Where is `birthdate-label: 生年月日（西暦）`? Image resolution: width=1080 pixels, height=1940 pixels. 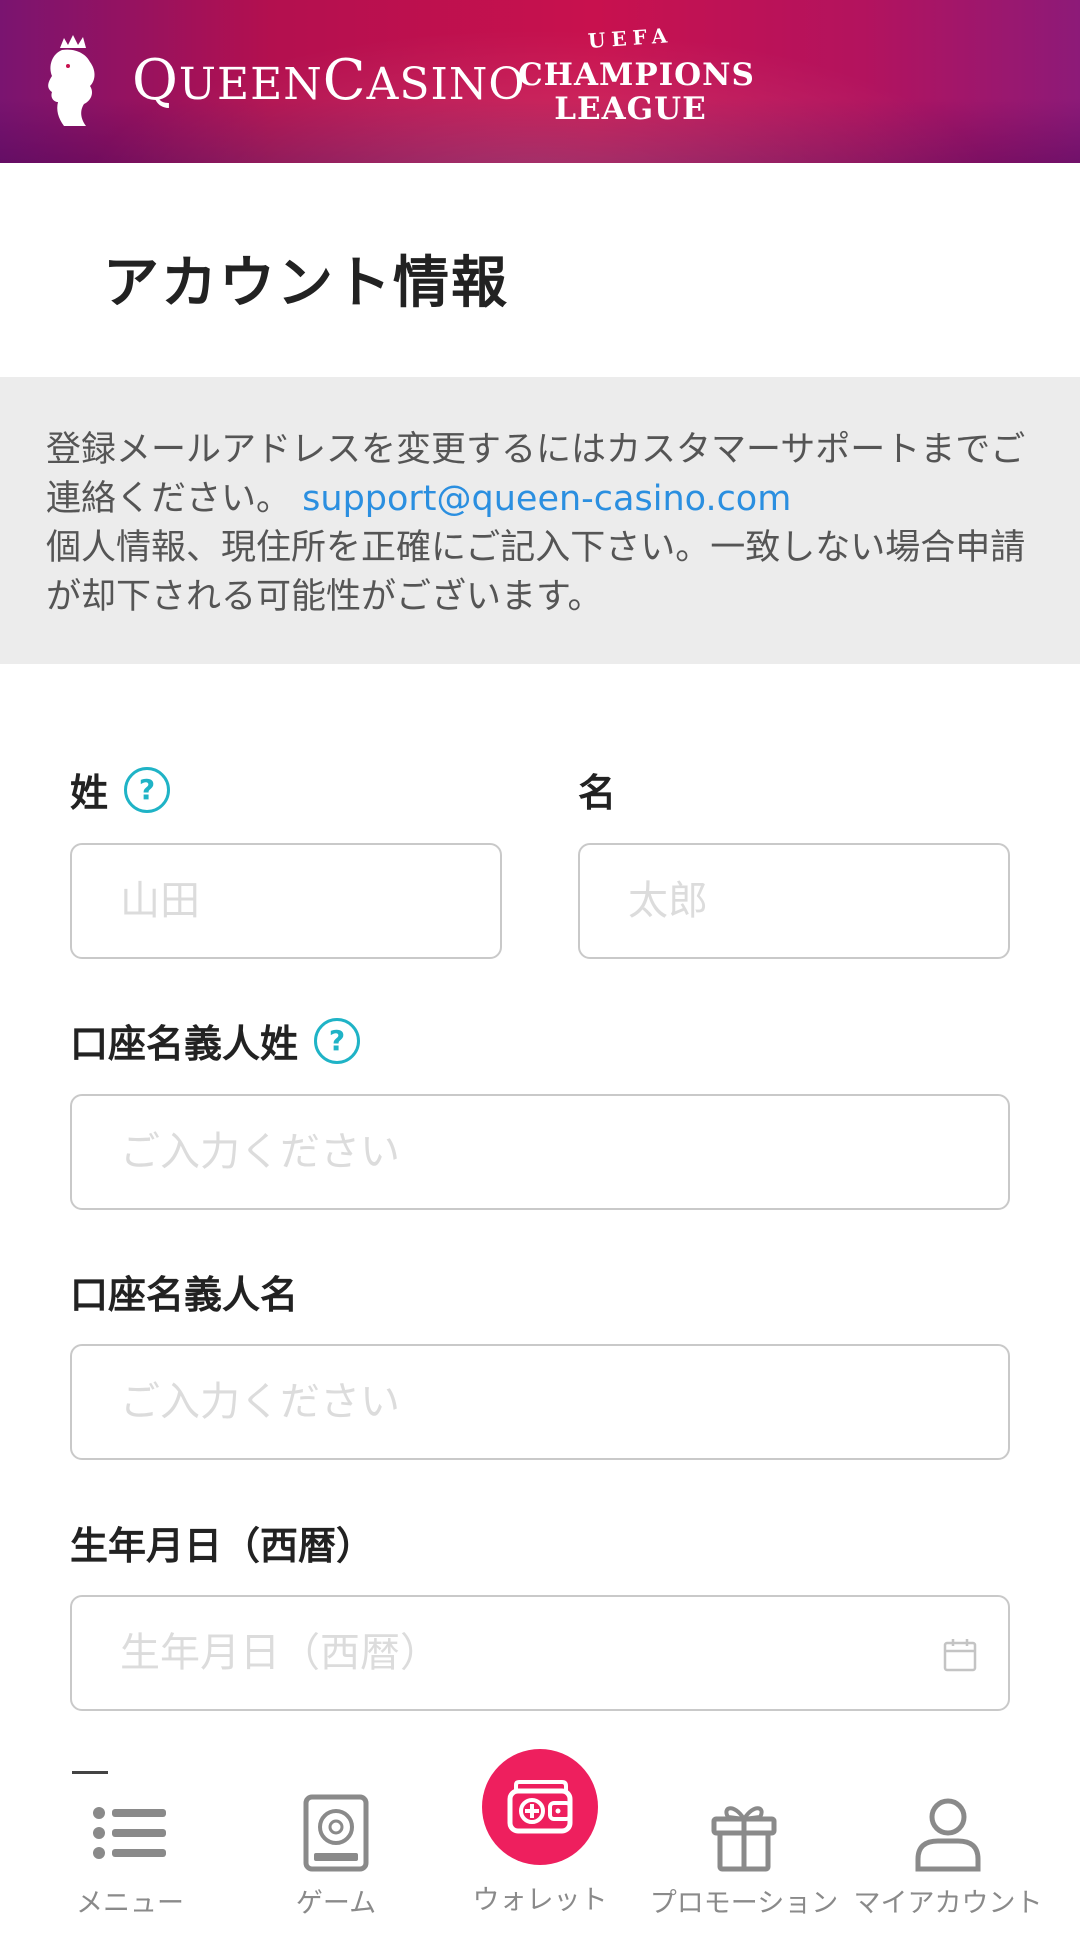
birthdate-label: 生年月日（西暦） is located at coordinates (222, 1542).